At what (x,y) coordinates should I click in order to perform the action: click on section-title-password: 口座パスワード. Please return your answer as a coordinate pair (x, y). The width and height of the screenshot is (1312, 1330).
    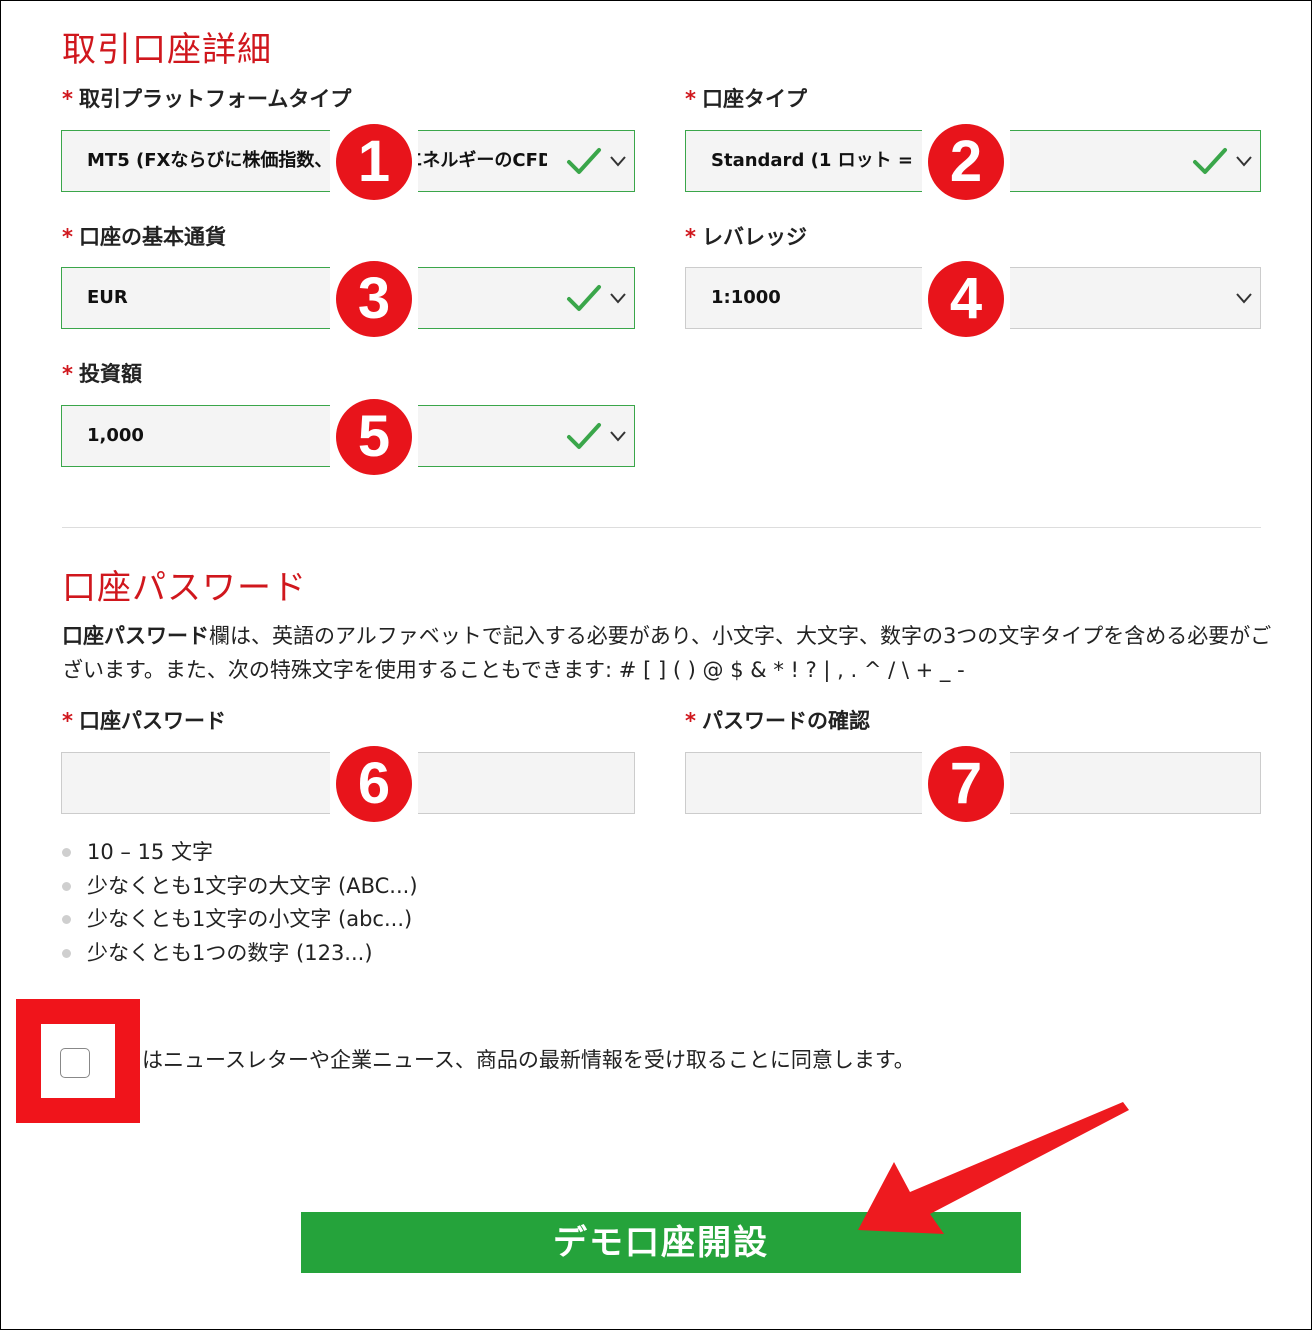
    Looking at the image, I should click on (184, 588).